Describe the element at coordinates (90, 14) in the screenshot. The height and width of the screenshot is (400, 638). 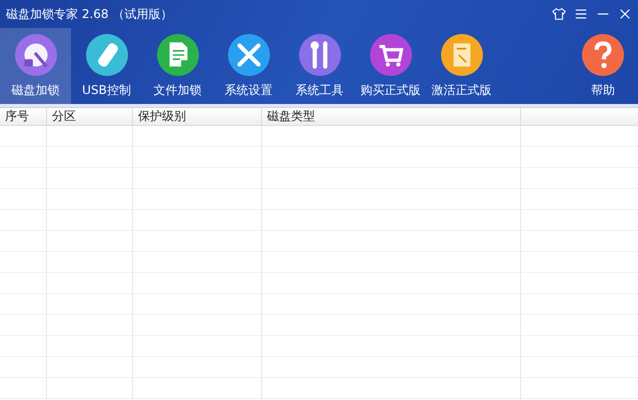
I see `window-title: 磁盘加锁专家 2.68 （试用版）` at that location.